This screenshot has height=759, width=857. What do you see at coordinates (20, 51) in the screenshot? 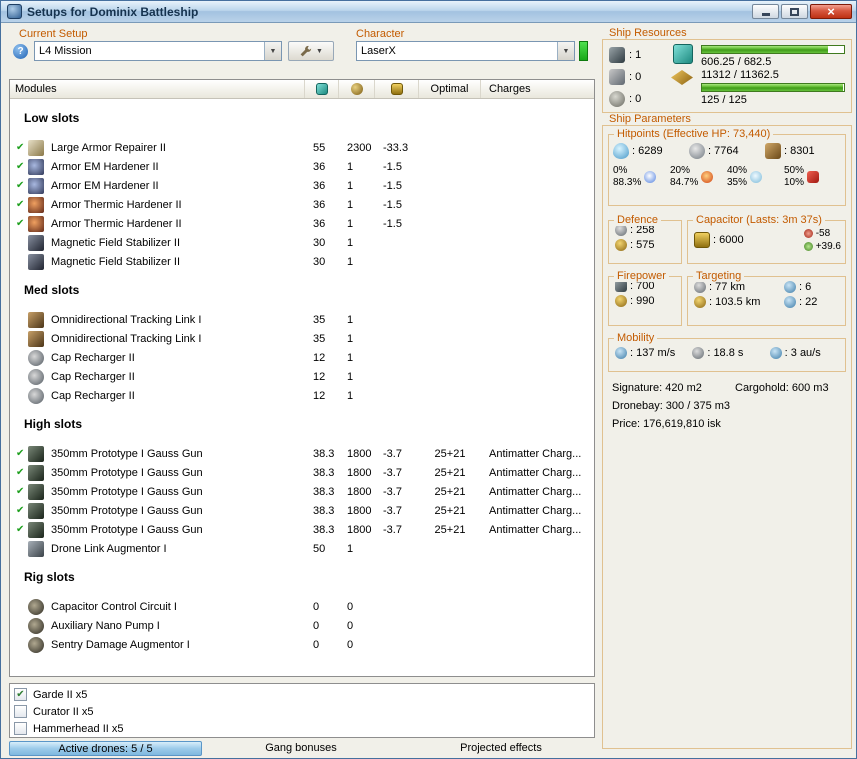
I see `help-icon: ?` at bounding box center [20, 51].